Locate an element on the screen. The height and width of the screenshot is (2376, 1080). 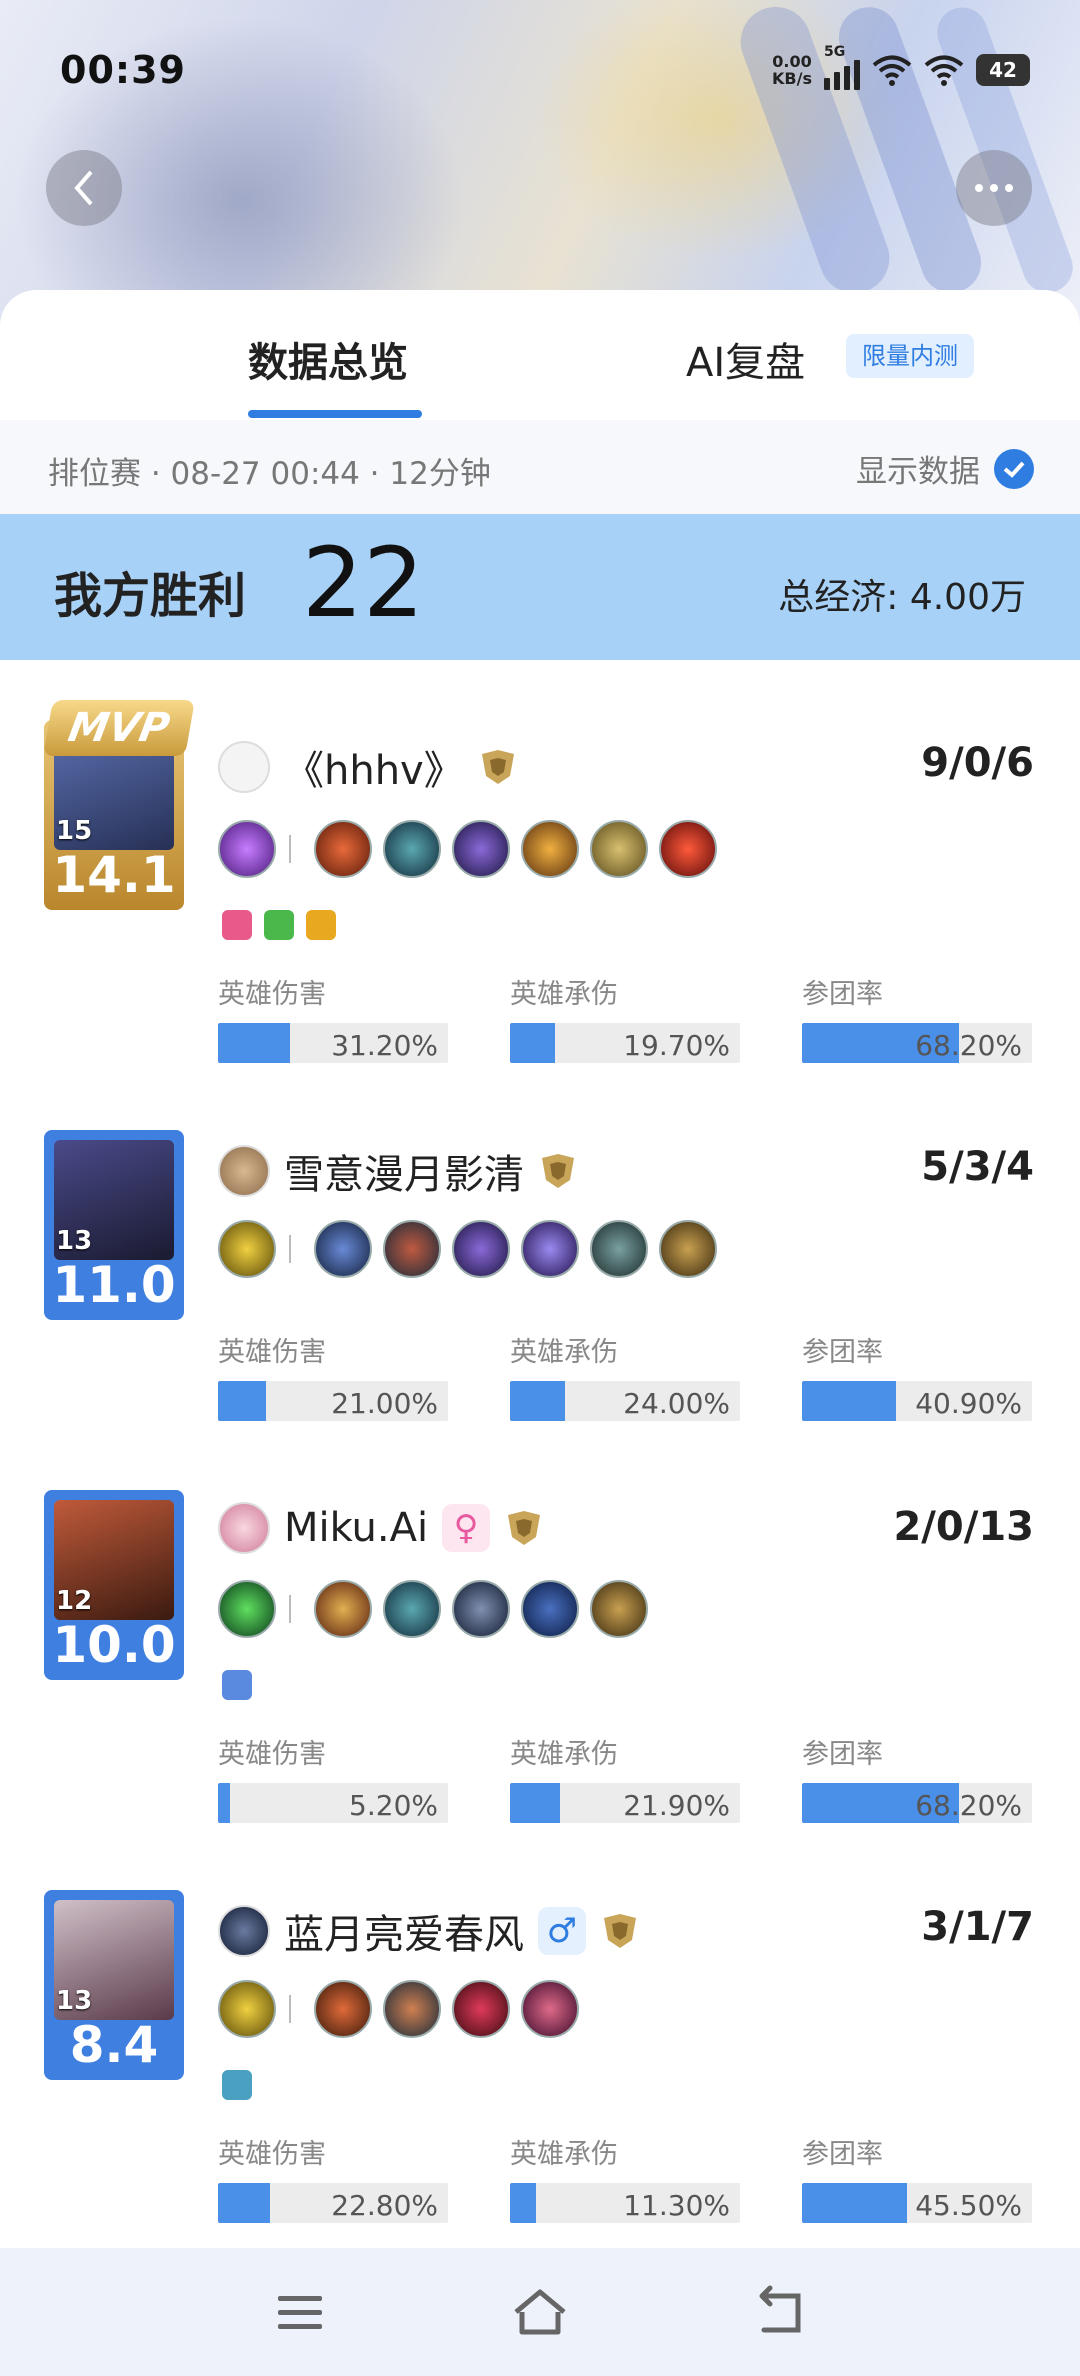
result-banner: 我方胜利 22 总经济: 4.00万 is located at coordinates (540, 587).